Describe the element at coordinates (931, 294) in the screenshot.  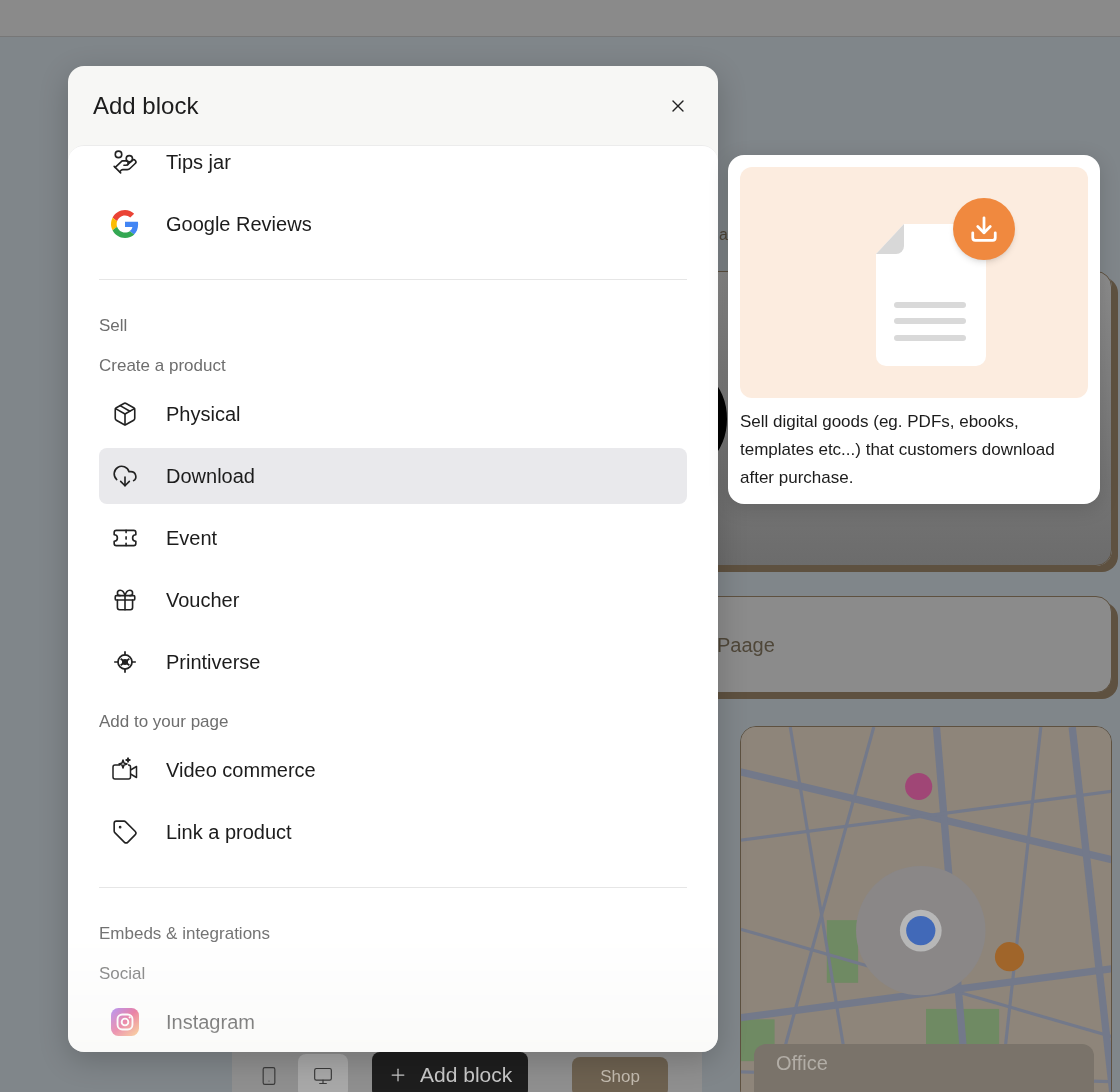
I see `document-icon` at that location.